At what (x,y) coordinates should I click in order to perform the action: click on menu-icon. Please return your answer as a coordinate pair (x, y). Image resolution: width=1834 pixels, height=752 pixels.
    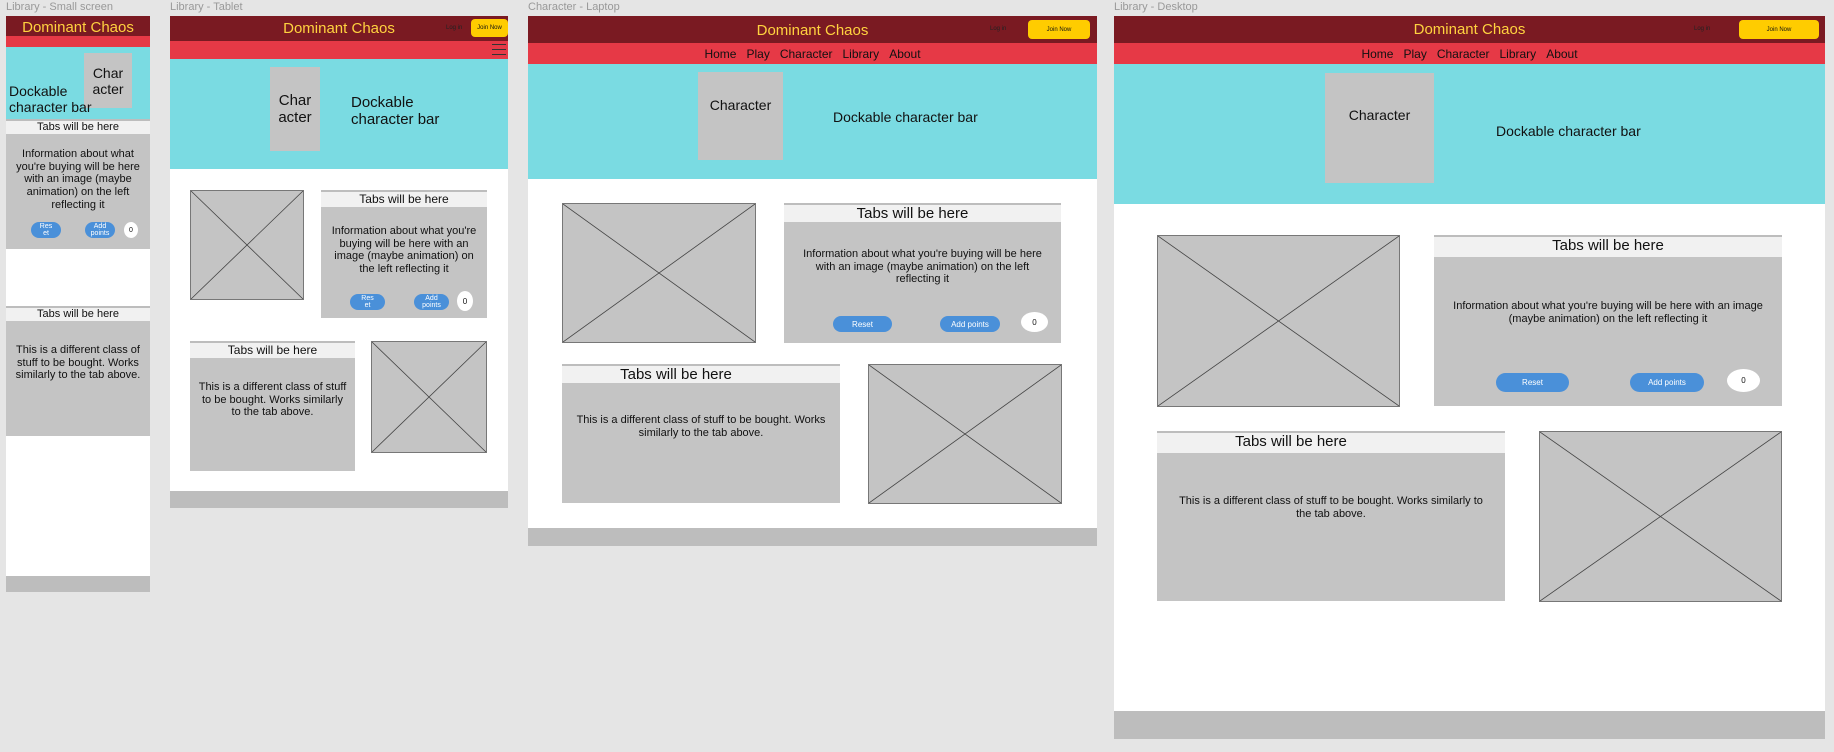
    Looking at the image, I should click on (499, 51).